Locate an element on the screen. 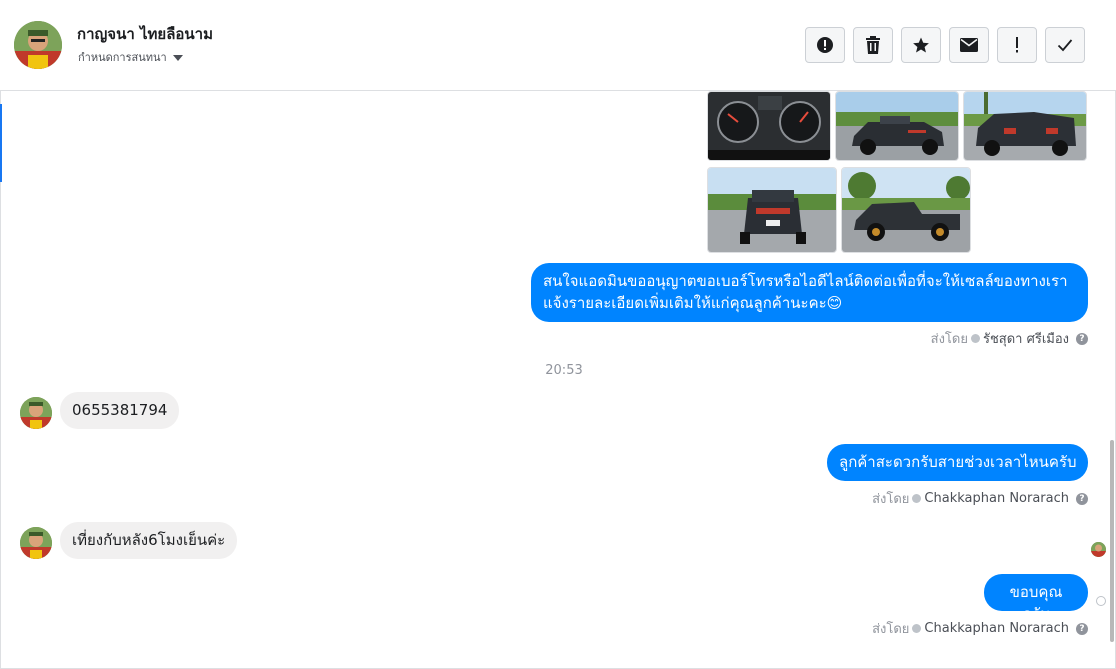 The width and height of the screenshot is (1116, 669). message-text: ลูกค้าสะดวกรับสายช่วงเวลาไหนครับ is located at coordinates (958, 462).